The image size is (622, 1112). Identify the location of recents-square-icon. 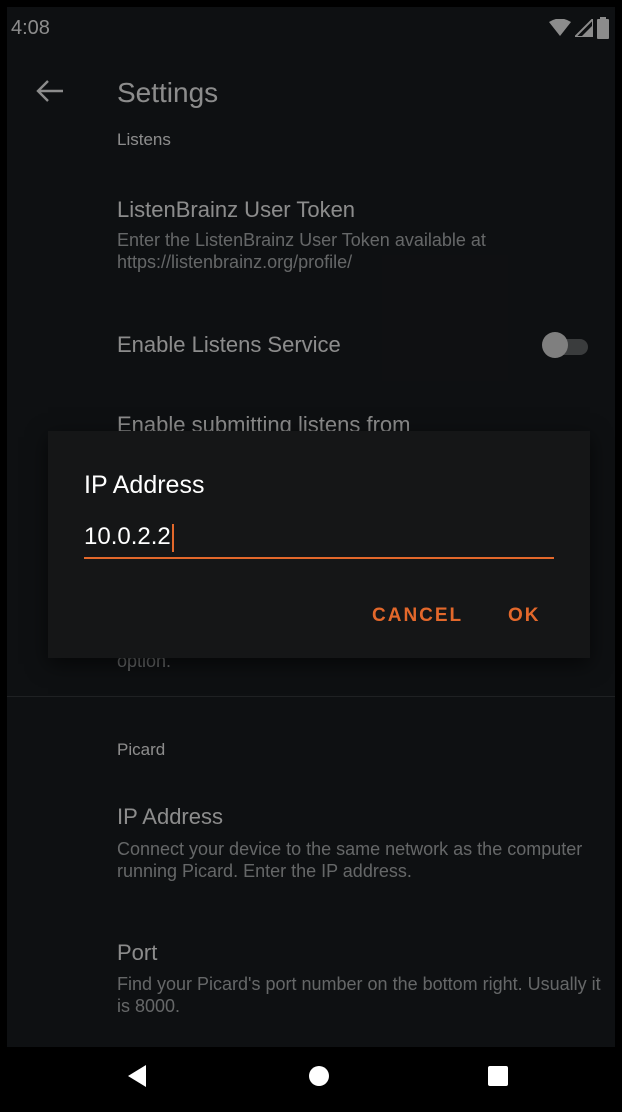
(498, 1076).